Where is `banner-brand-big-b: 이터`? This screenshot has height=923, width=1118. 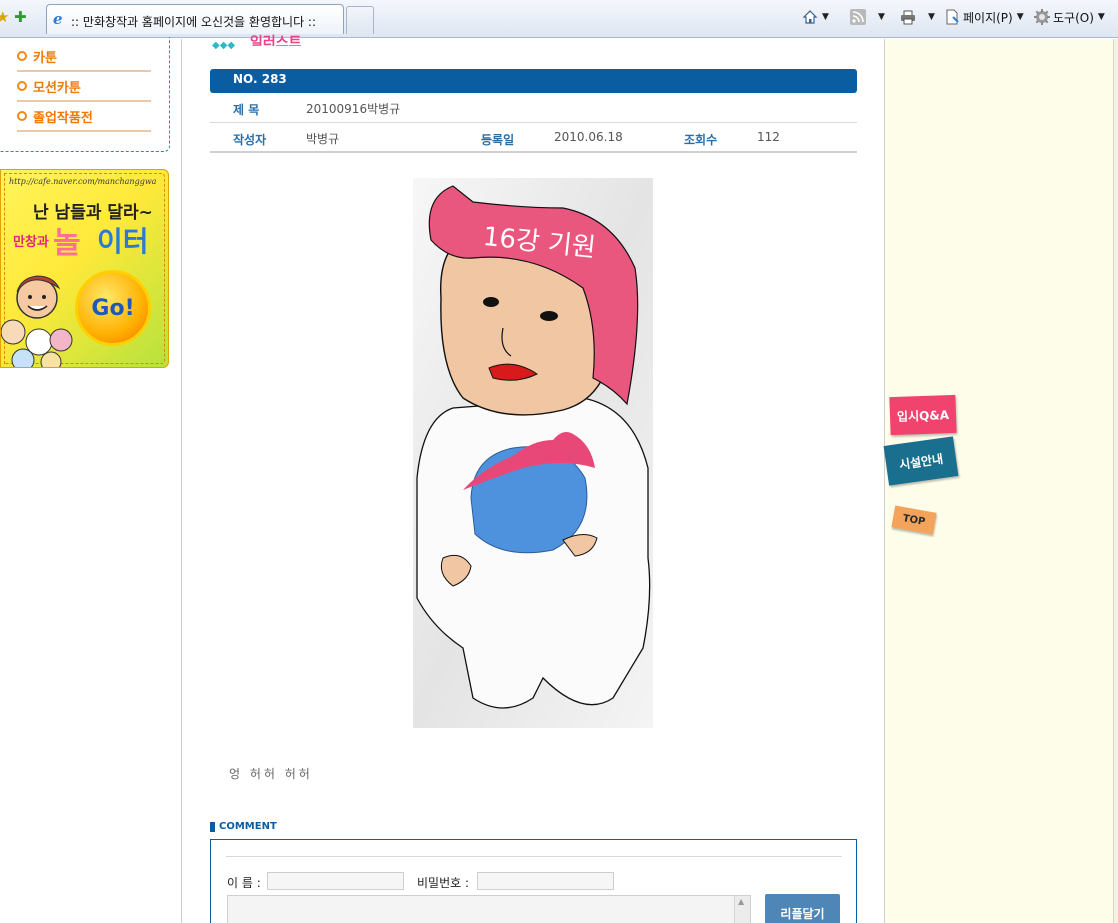
banner-brand-big-b: 이터 is located at coordinates (123, 241).